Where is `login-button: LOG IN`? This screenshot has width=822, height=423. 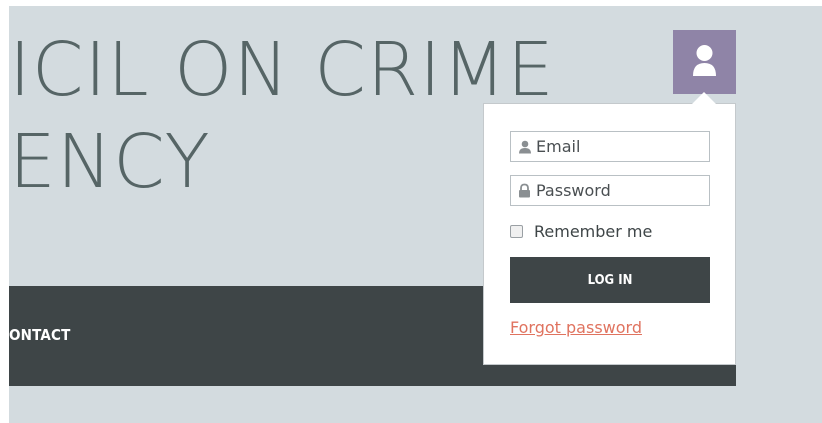 login-button: LOG IN is located at coordinates (610, 280).